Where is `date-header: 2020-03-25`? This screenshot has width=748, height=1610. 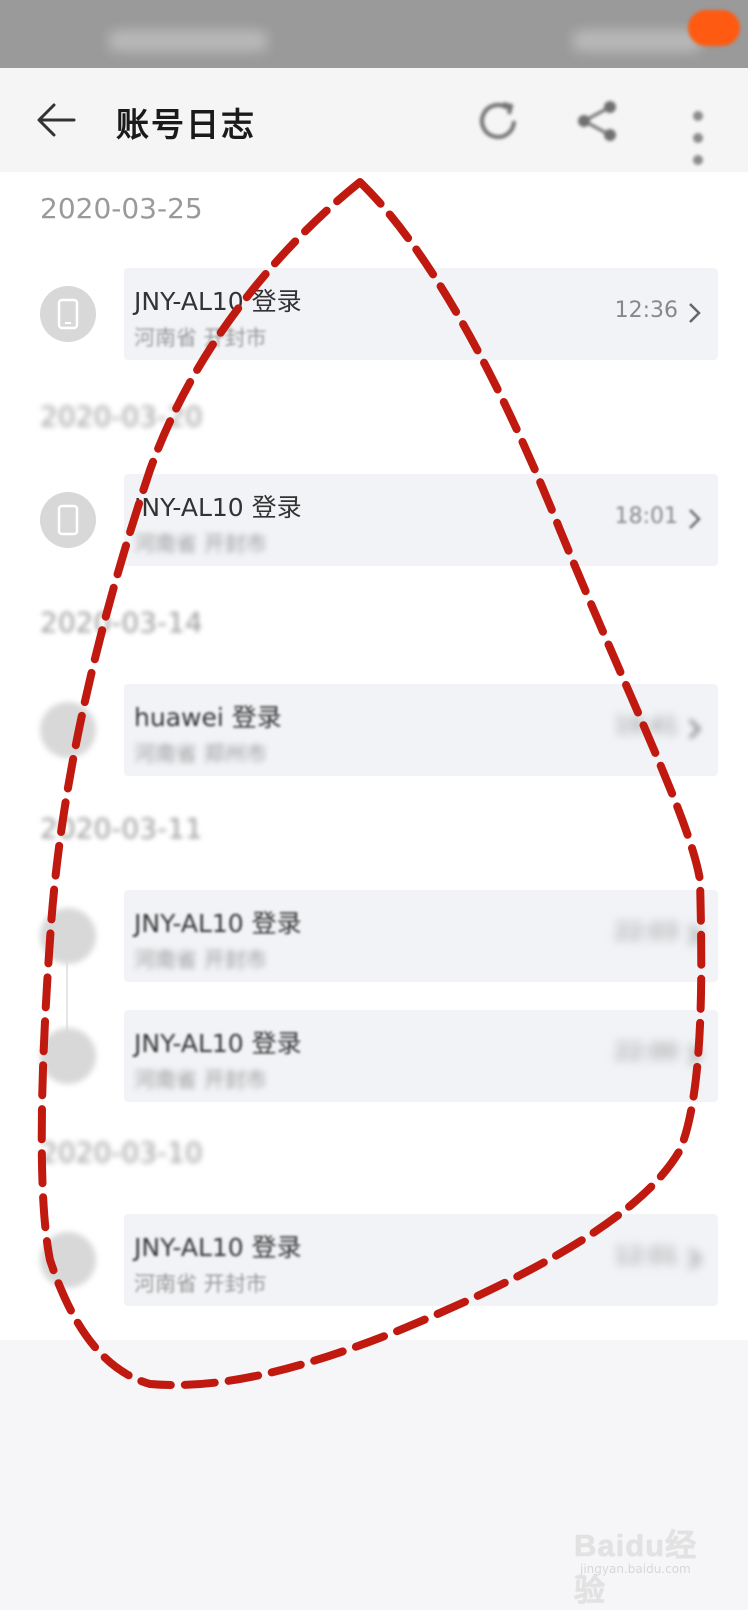 date-header: 2020-03-25 is located at coordinates (121, 208).